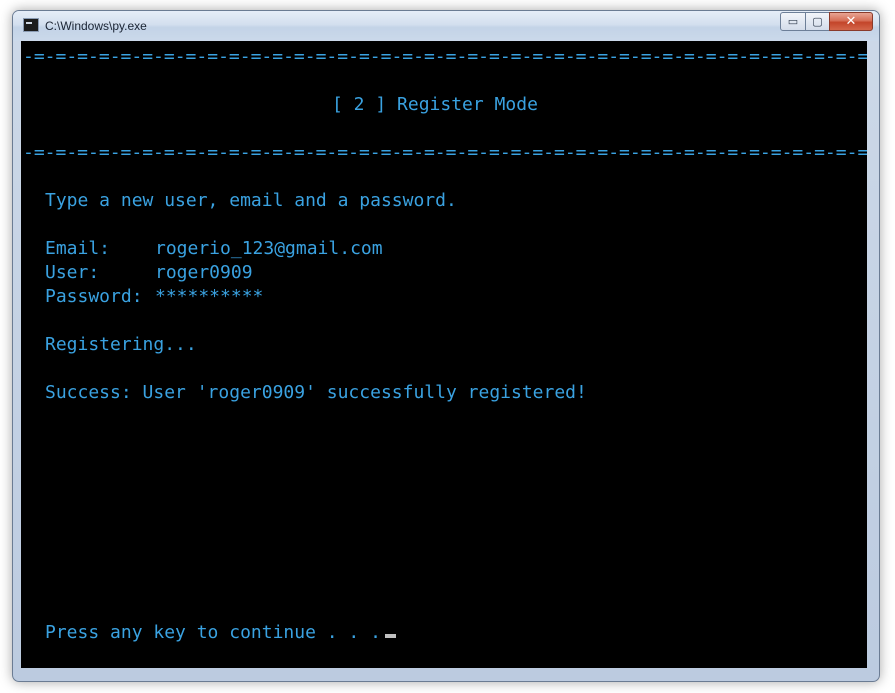 Image resolution: width=895 pixels, height=693 pixels. I want to click on title-bar: C:\Windows\py.exe ▭ ▢ ✕, so click(446, 26).